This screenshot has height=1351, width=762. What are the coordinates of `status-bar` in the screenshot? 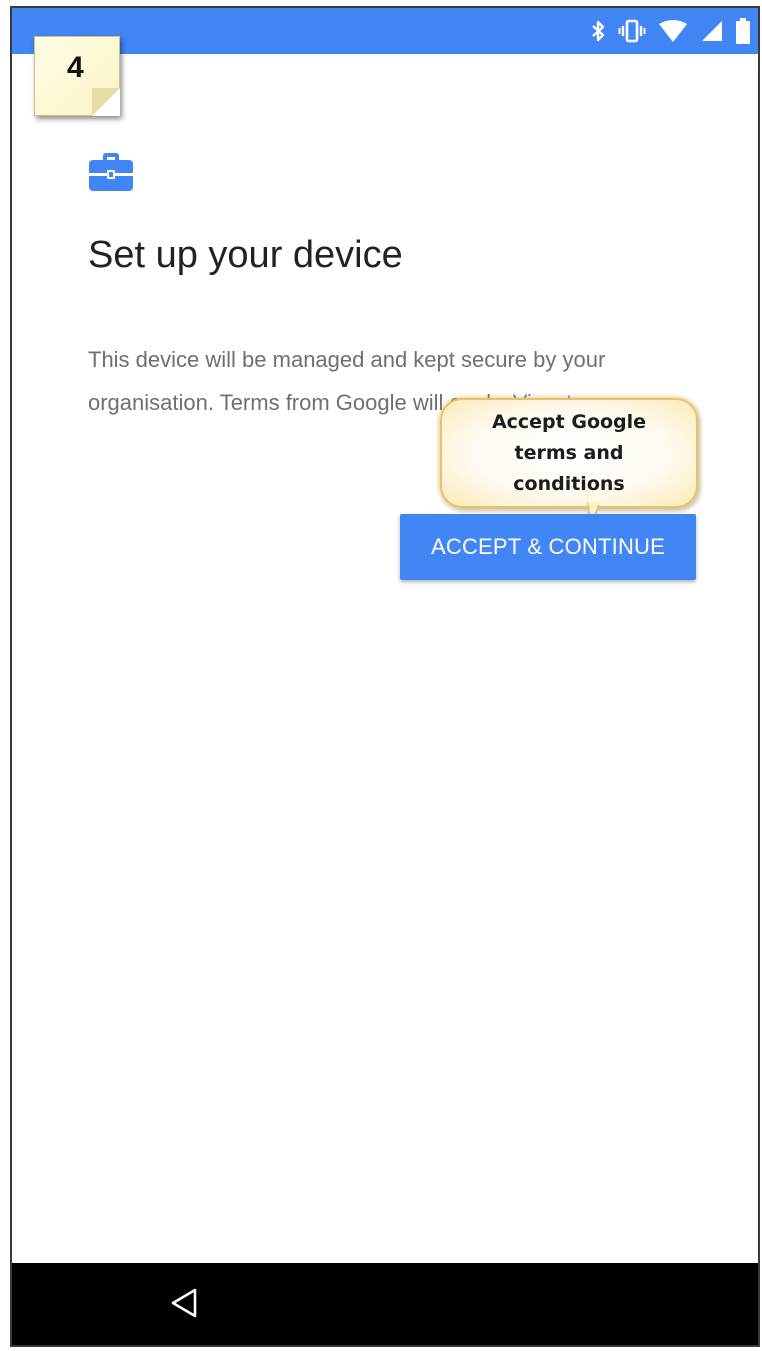 It's located at (385, 31).